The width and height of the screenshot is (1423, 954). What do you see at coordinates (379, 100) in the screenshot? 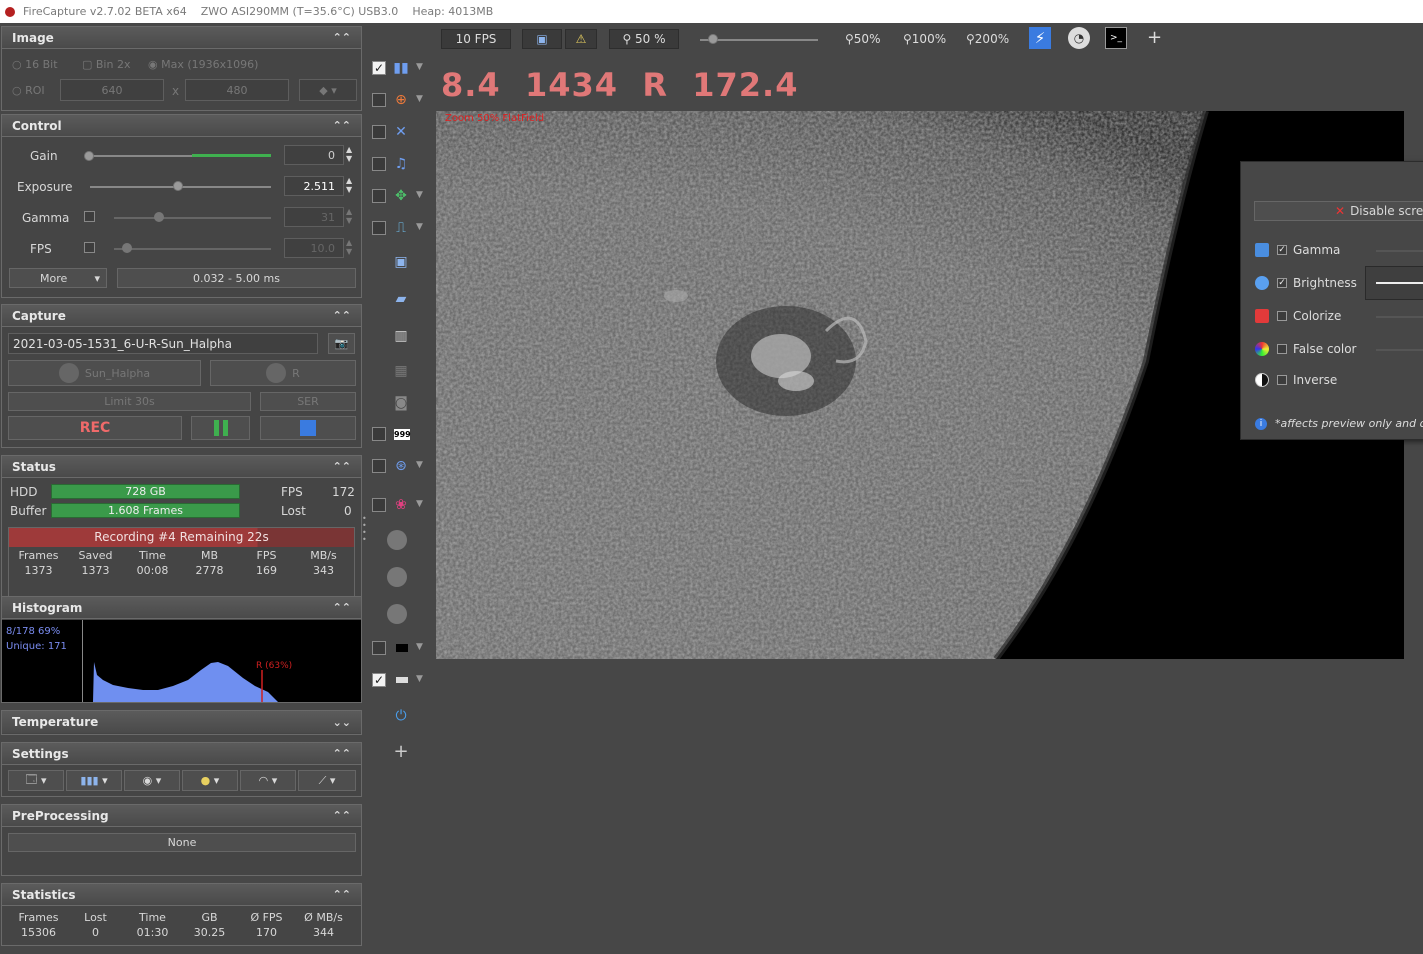
I see `crosshair-tool-checkbox` at bounding box center [379, 100].